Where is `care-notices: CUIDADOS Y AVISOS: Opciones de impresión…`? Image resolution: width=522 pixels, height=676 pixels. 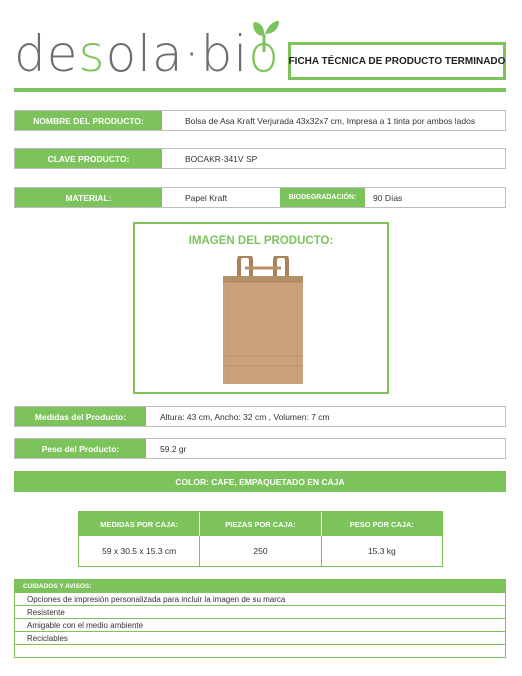
care-notices: CUIDADOS Y AVISOS: Opciones de impresión… is located at coordinates (260, 618).